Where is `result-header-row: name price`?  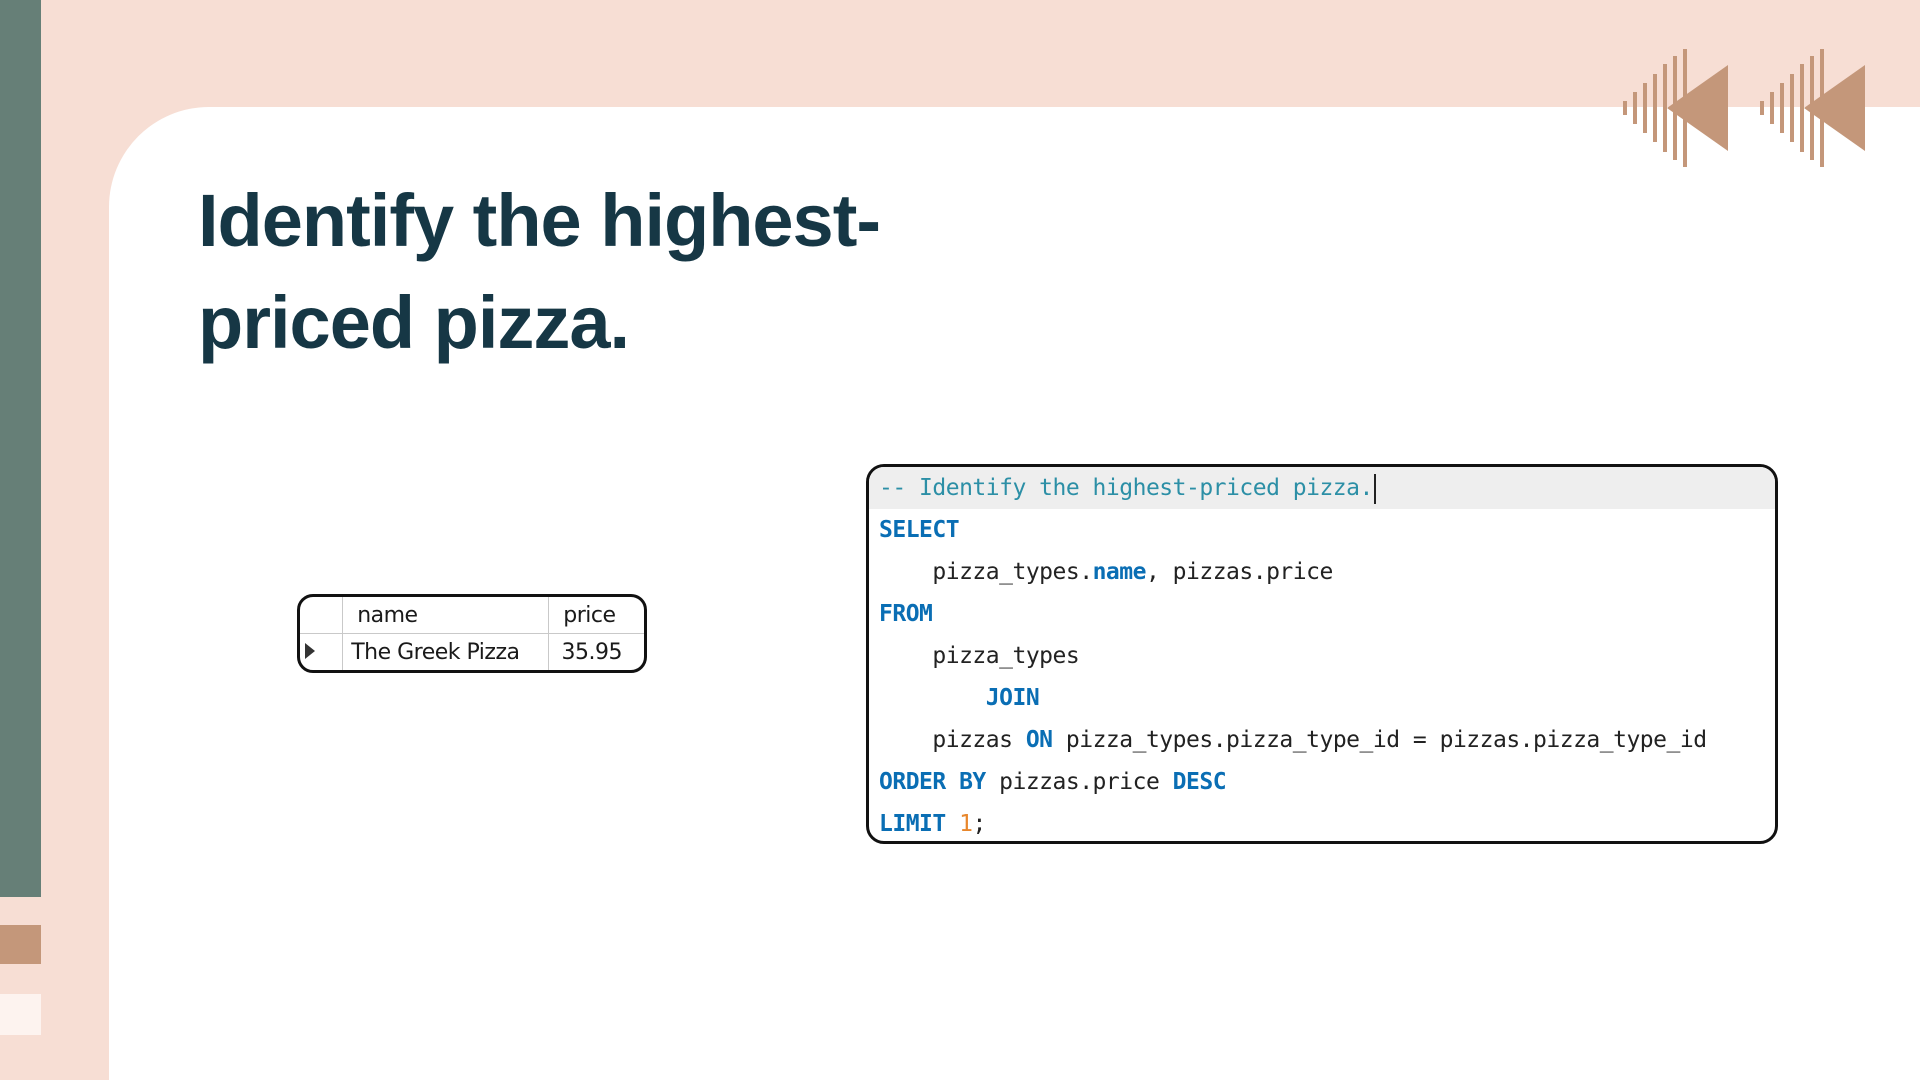
result-header-row: name price is located at coordinates (472, 615).